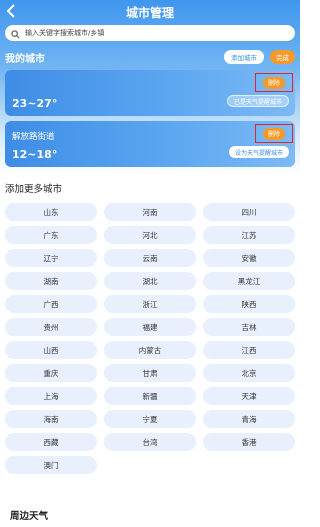  I want to click on done-button: 完成, so click(282, 57).